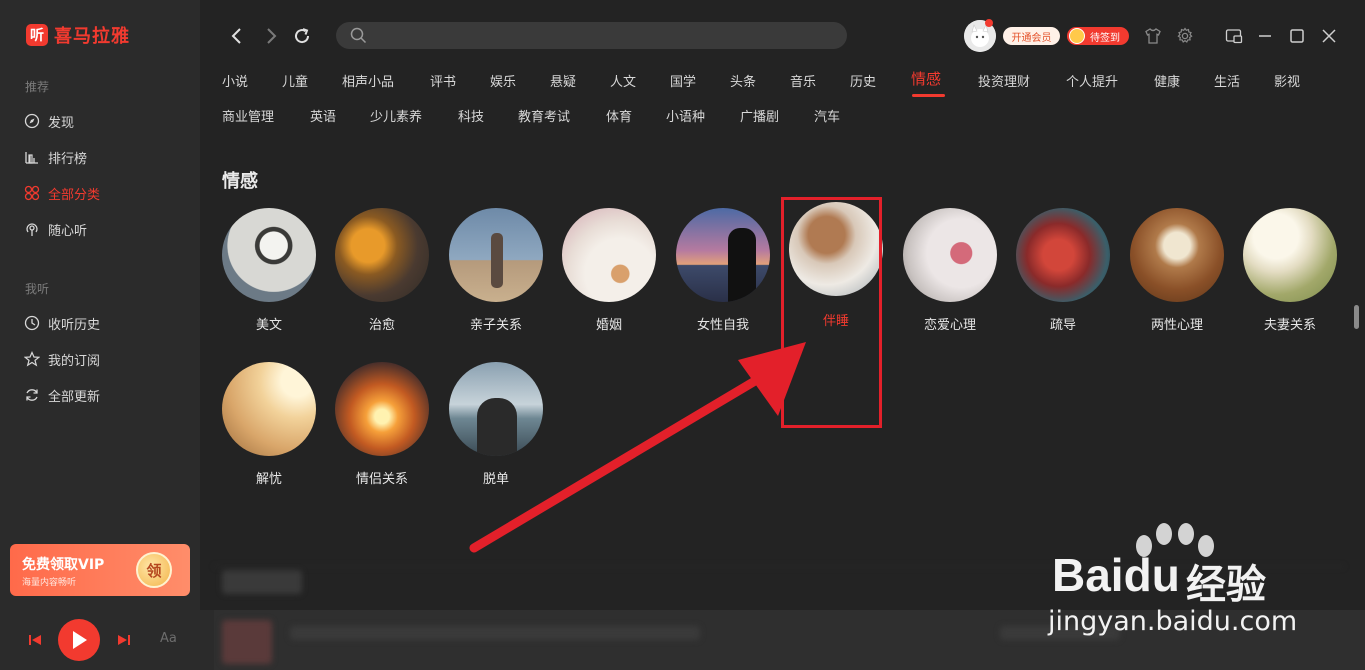 This screenshot has height=670, width=1365. I want to click on previous-button, so click(35, 639).